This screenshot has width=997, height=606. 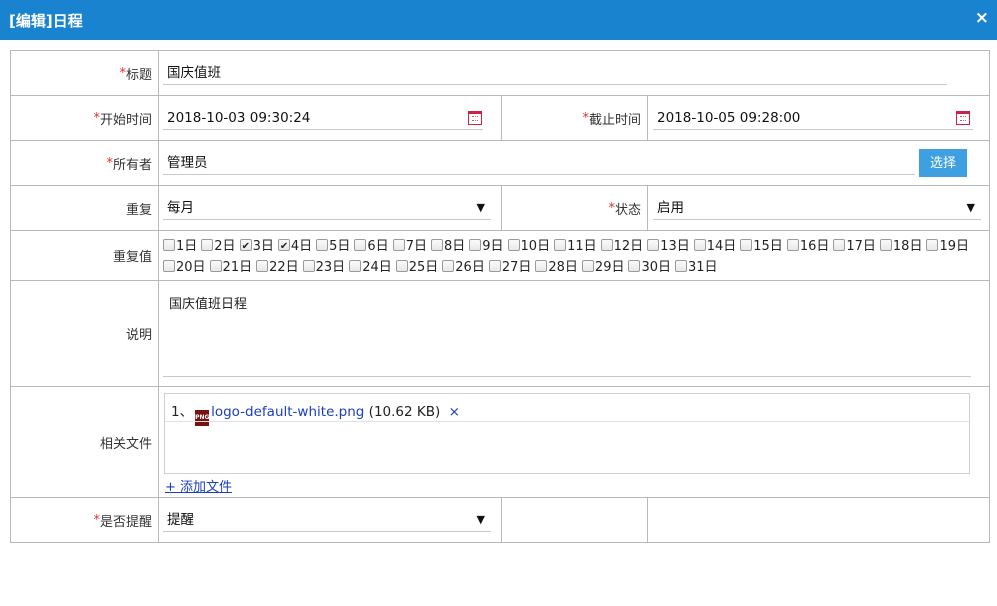 What do you see at coordinates (416, 267) in the screenshot?
I see `repeat-day-option: 25日` at bounding box center [416, 267].